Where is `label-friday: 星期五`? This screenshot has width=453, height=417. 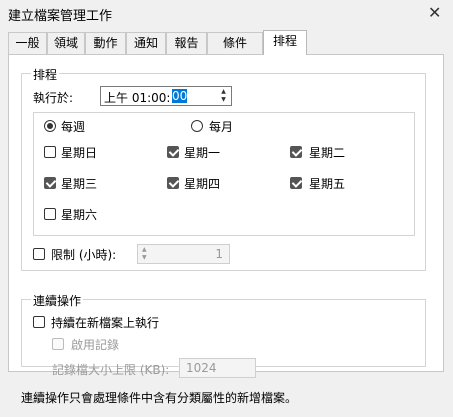 label-friday: 星期五 is located at coordinates (327, 184).